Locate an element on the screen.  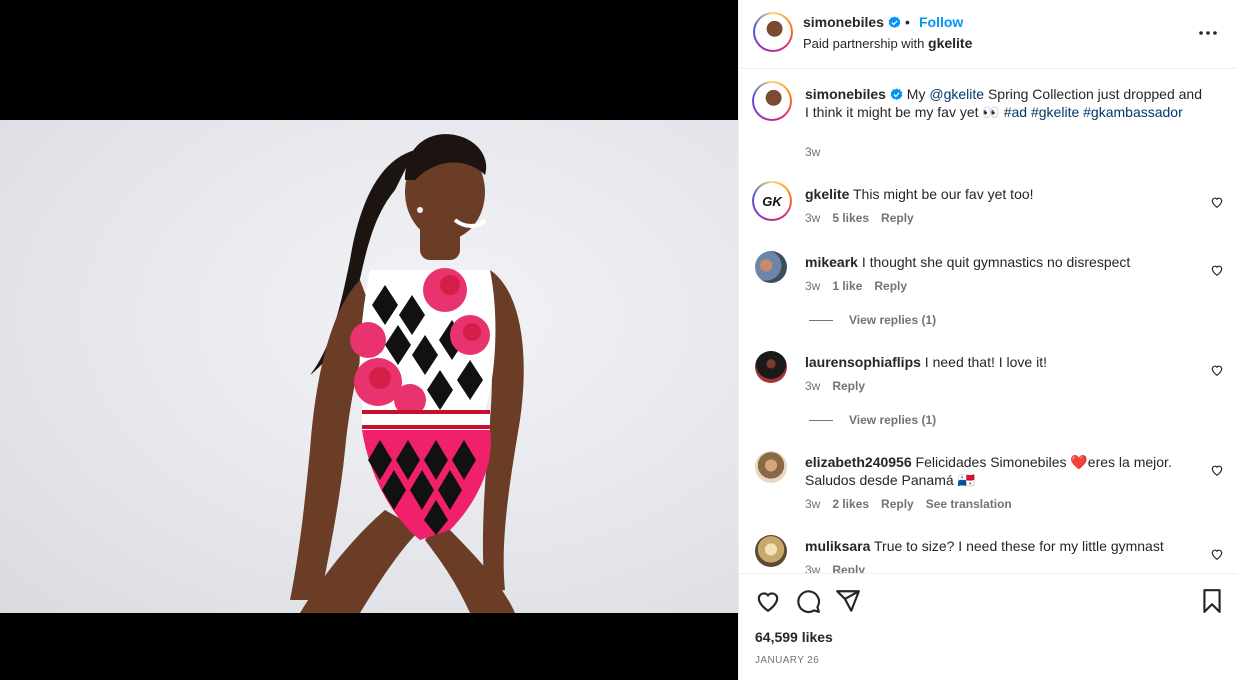
commenter-avatar: GK is located at coordinates (772, 201).